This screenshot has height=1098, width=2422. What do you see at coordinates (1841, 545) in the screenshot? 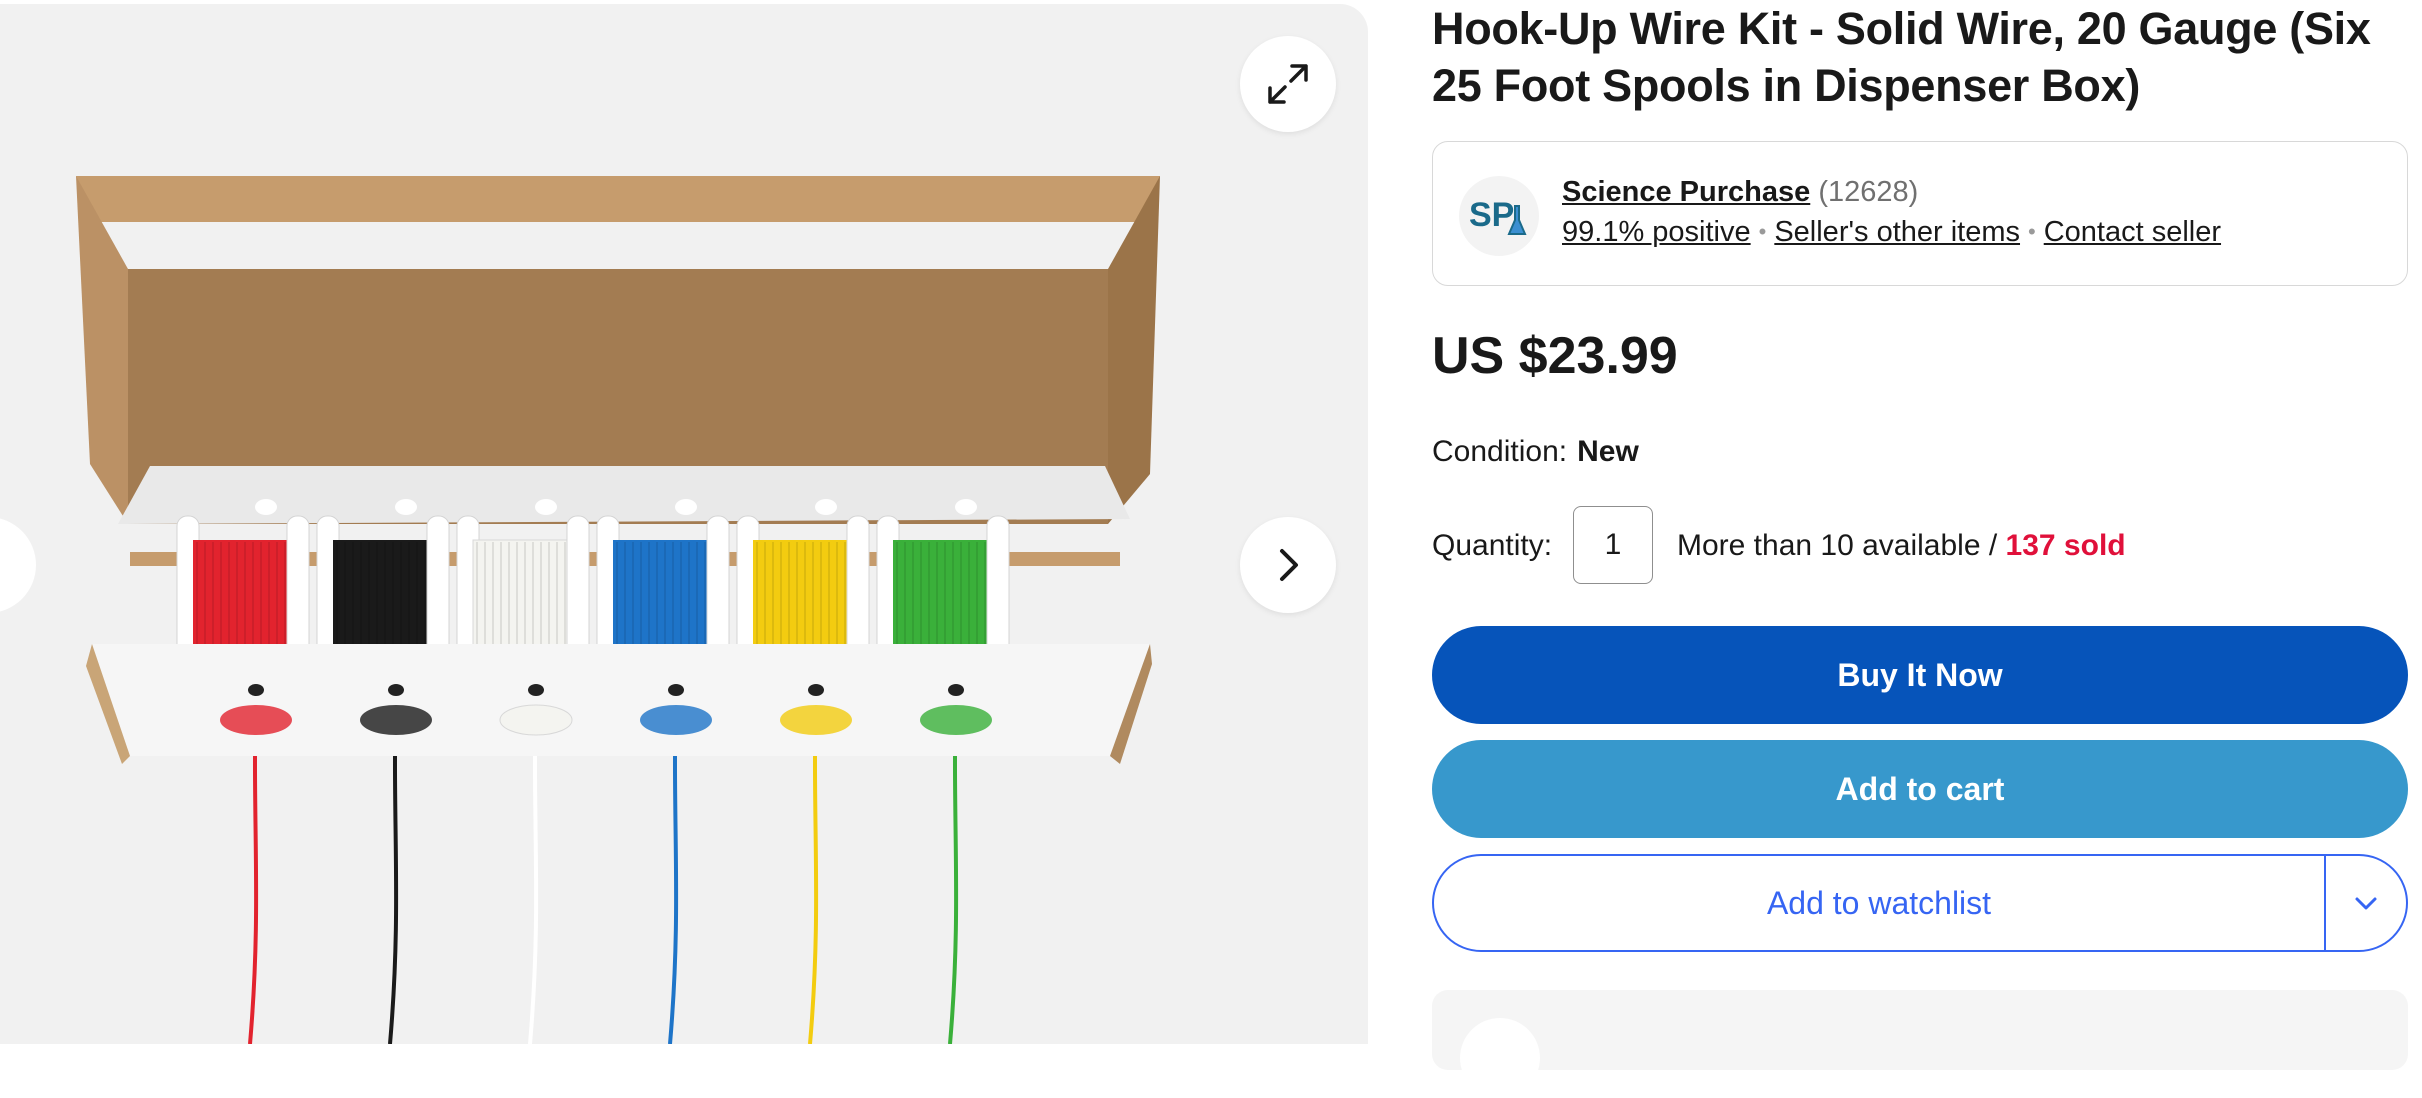
I see `available-text: More than 10 available /` at bounding box center [1841, 545].